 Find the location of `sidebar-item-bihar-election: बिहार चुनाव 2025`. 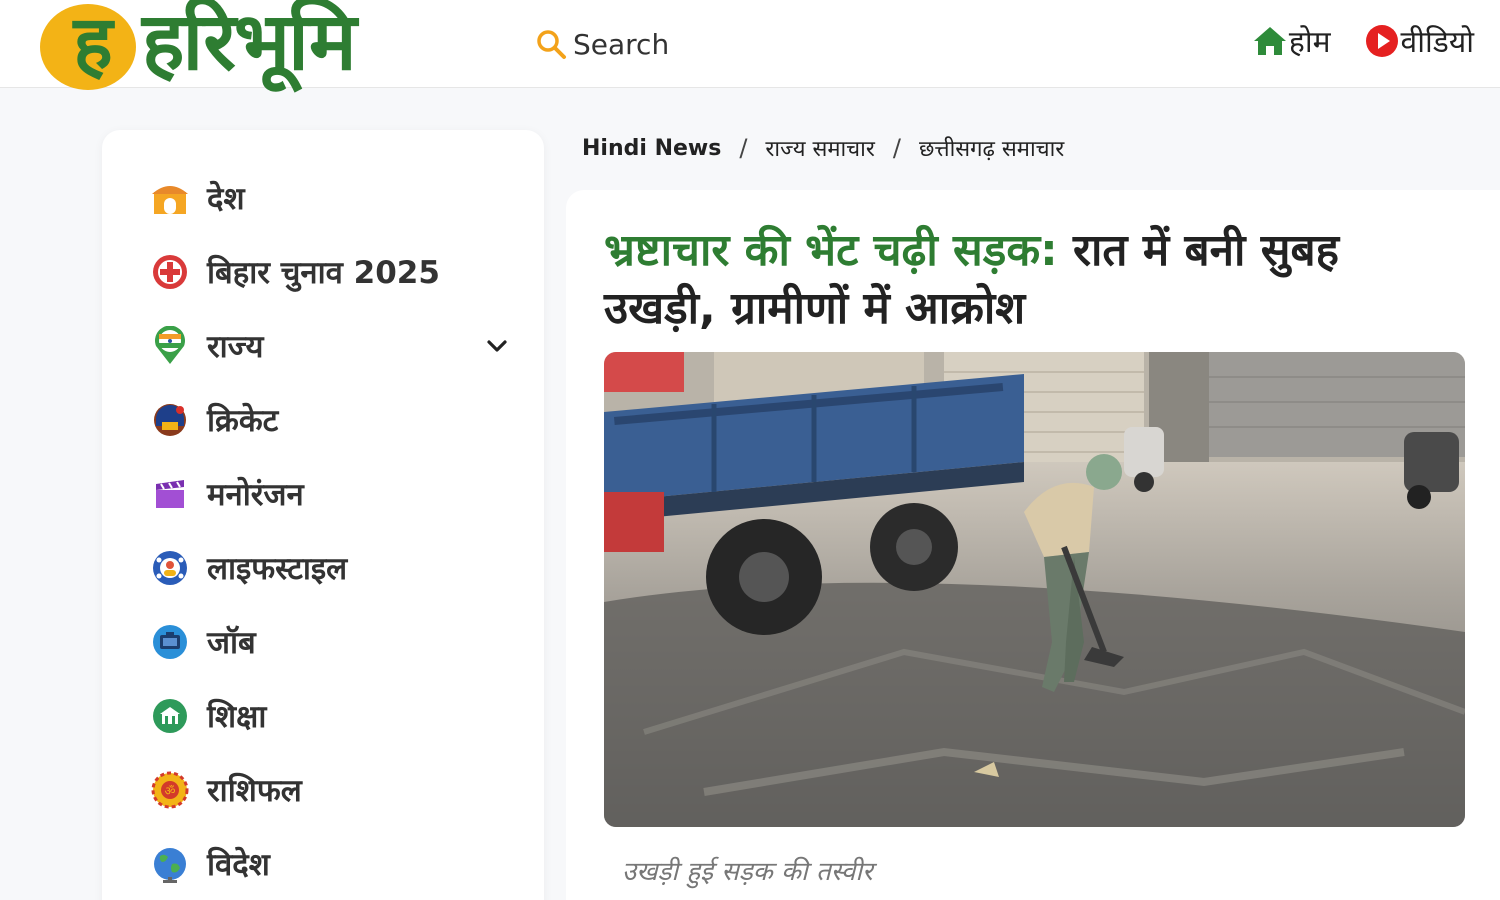

sidebar-item-bihar-election: बिहार चुनाव 2025 is located at coordinates (330, 272).